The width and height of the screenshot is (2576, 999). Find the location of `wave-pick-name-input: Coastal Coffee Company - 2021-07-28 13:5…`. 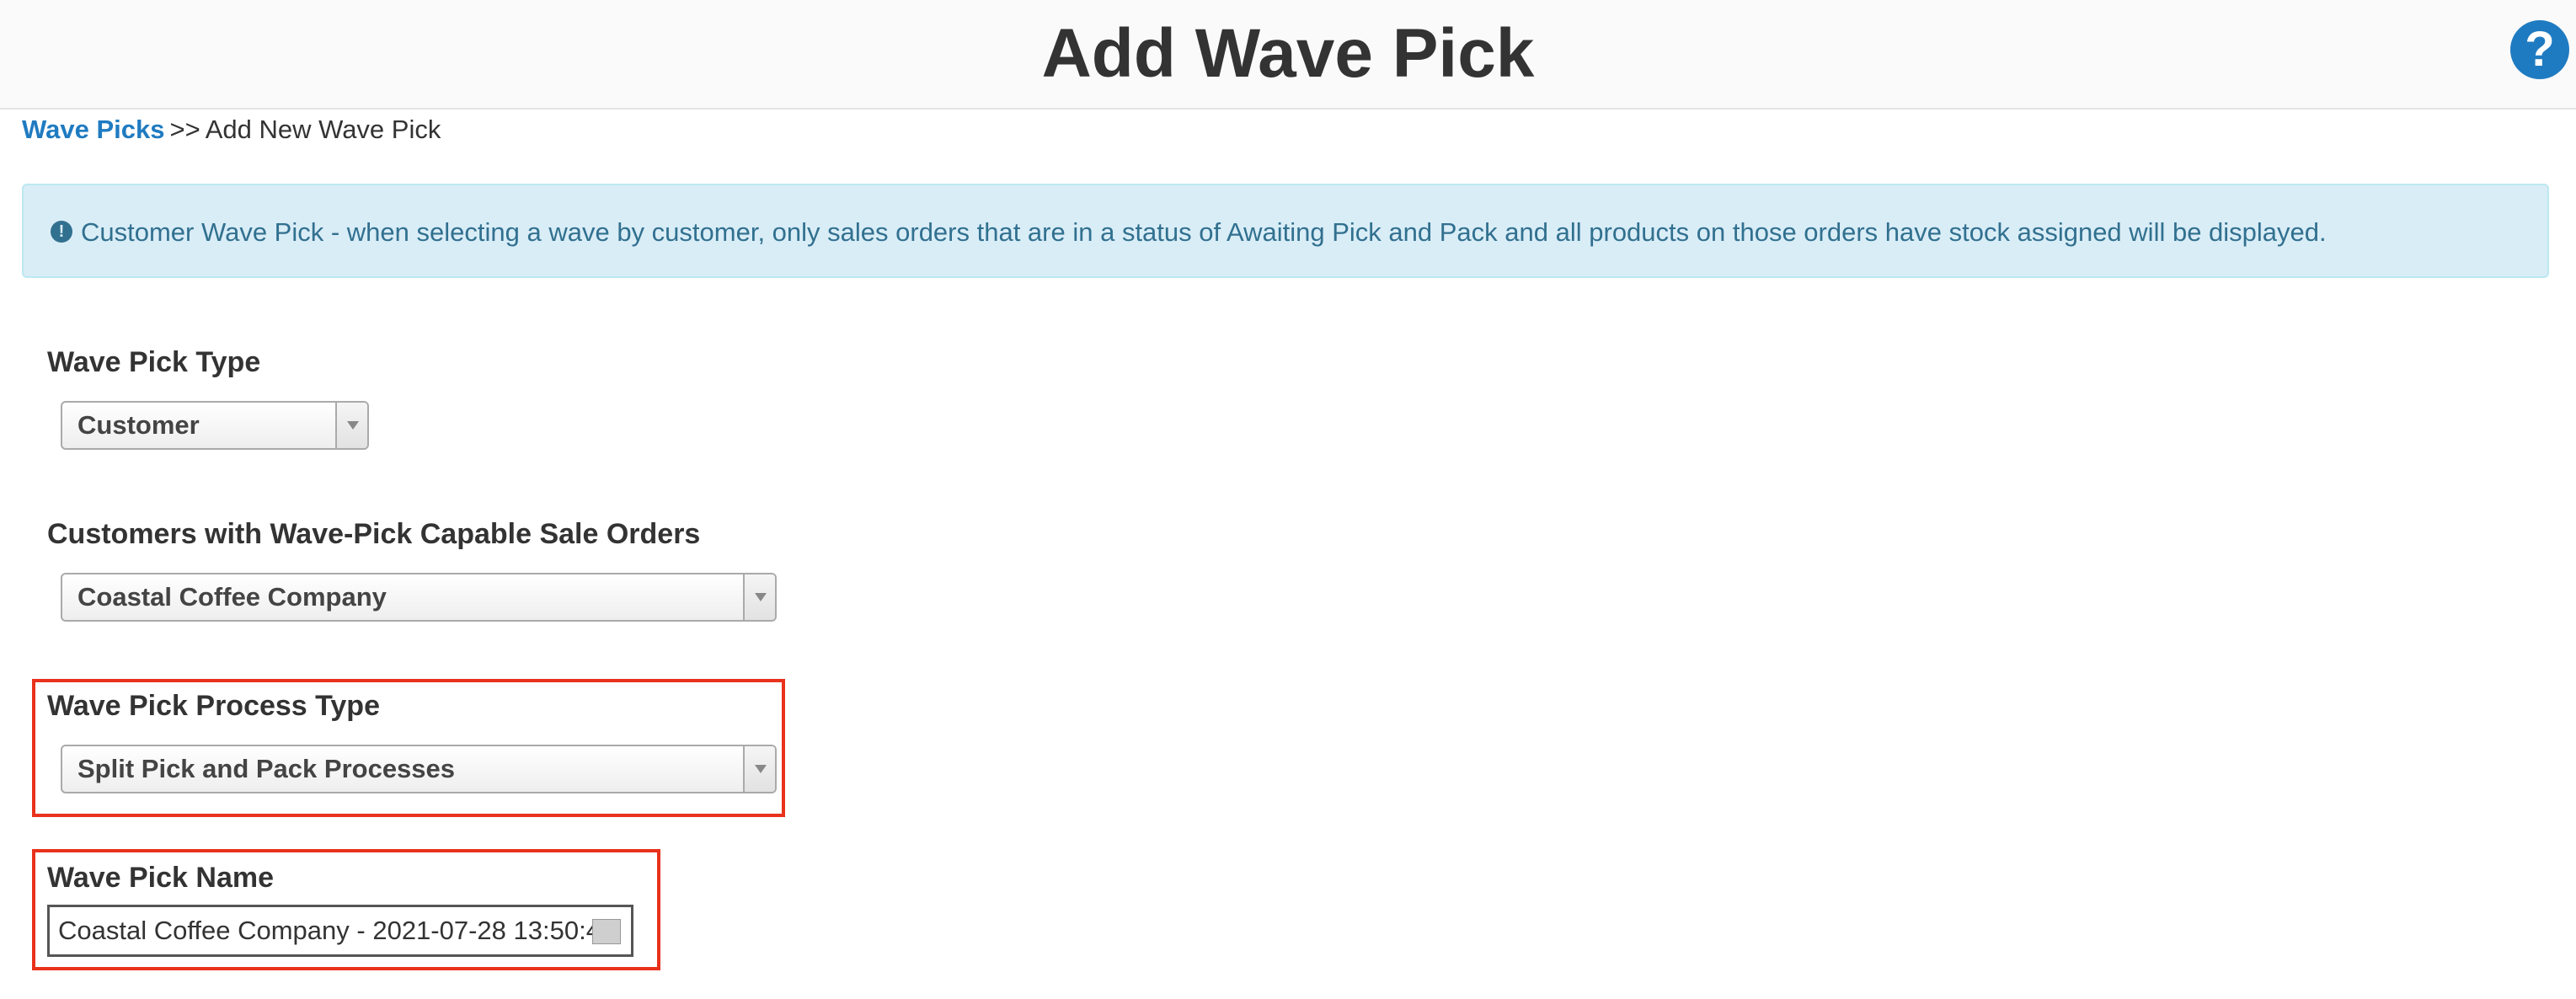

wave-pick-name-input: Coastal Coffee Company - 2021-07-28 13:5… is located at coordinates (340, 931).